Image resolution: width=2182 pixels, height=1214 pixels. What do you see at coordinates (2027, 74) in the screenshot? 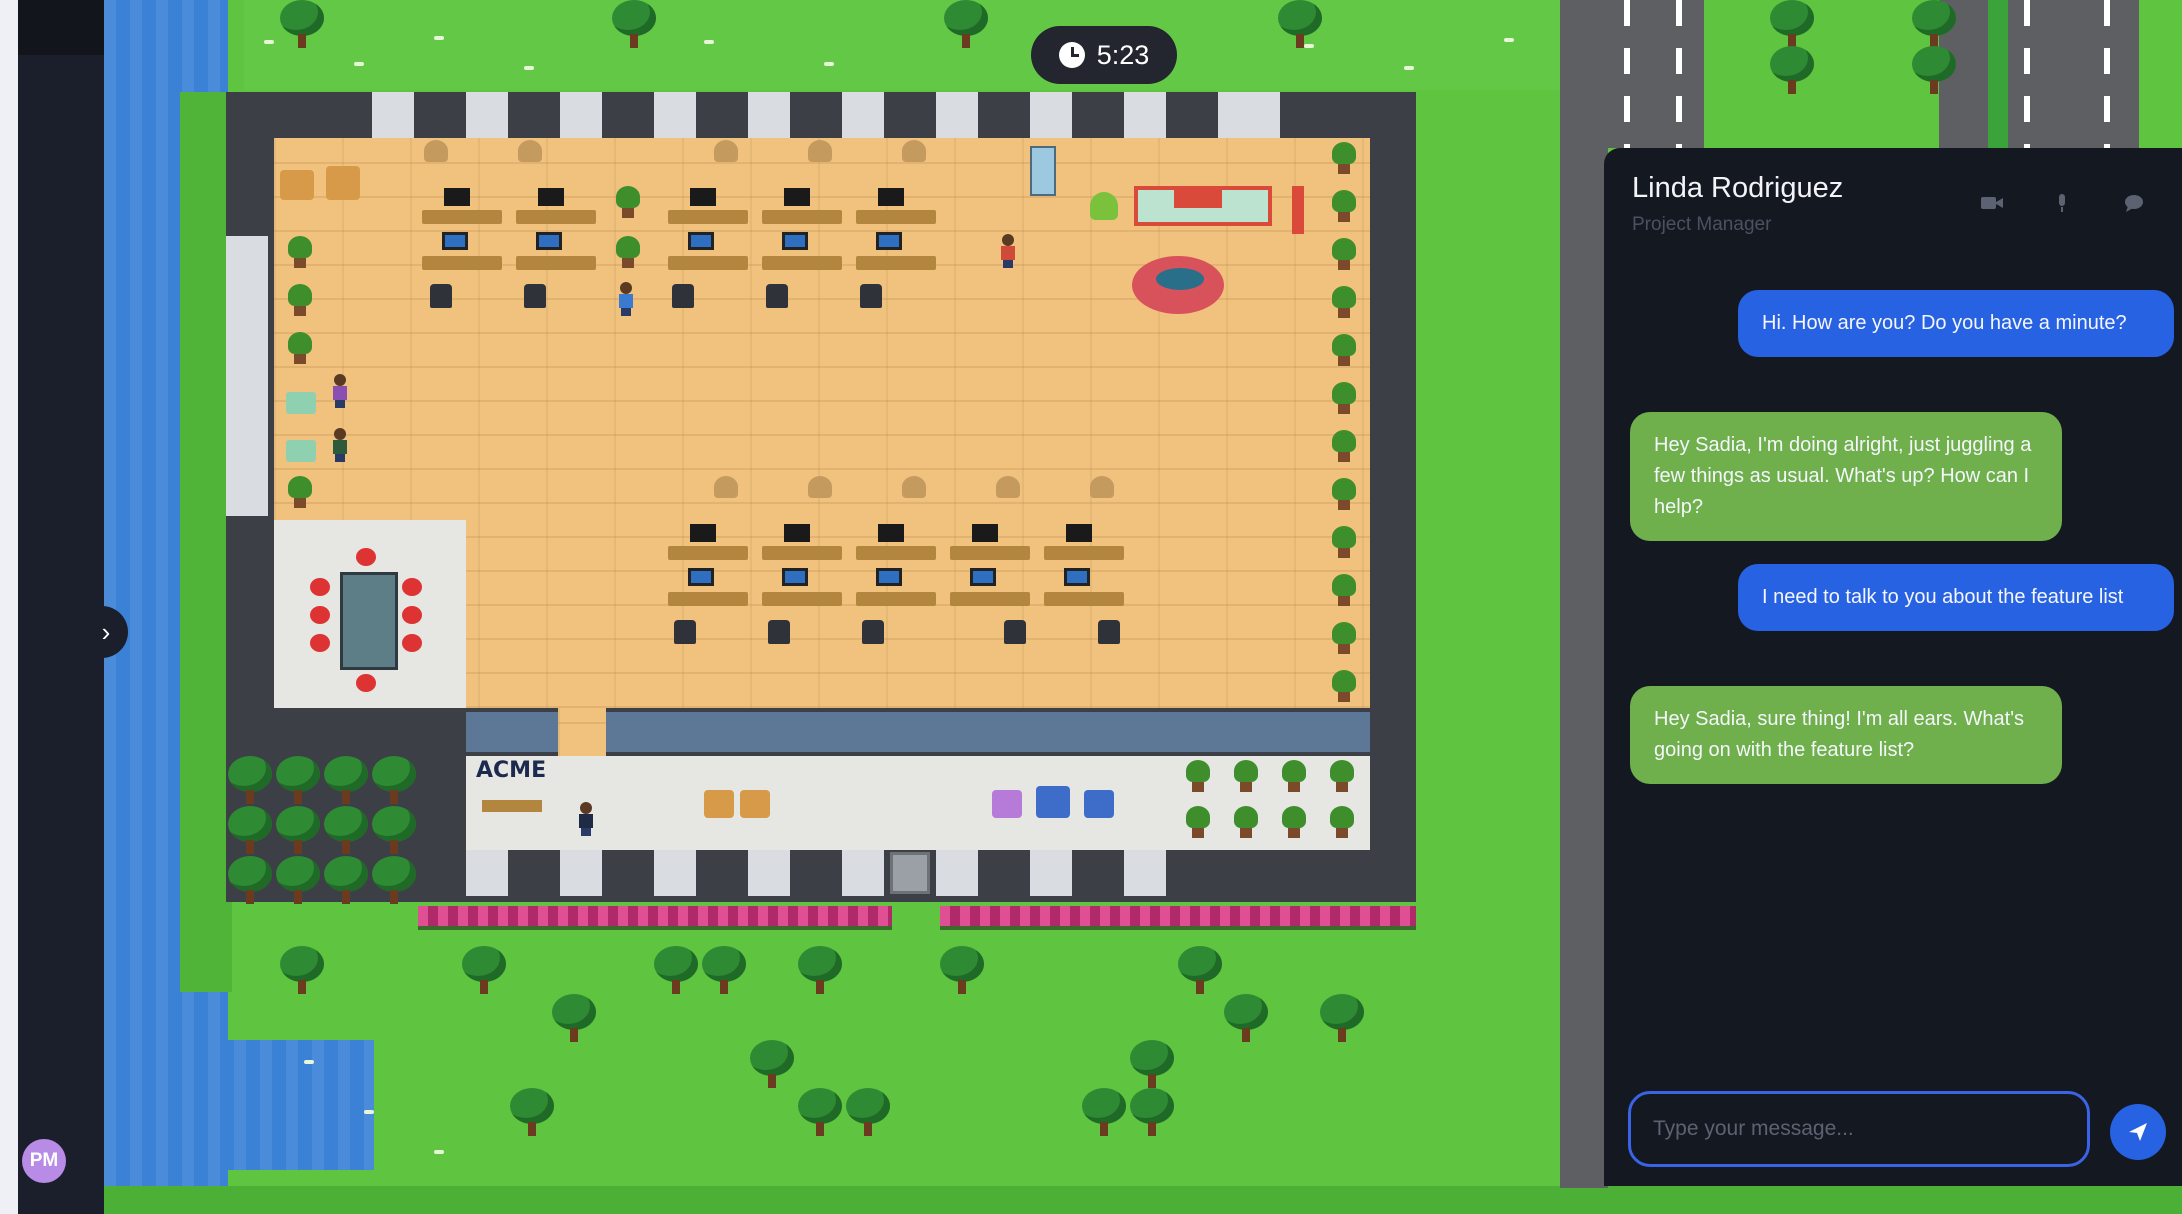
I see `road-lane` at bounding box center [2027, 74].